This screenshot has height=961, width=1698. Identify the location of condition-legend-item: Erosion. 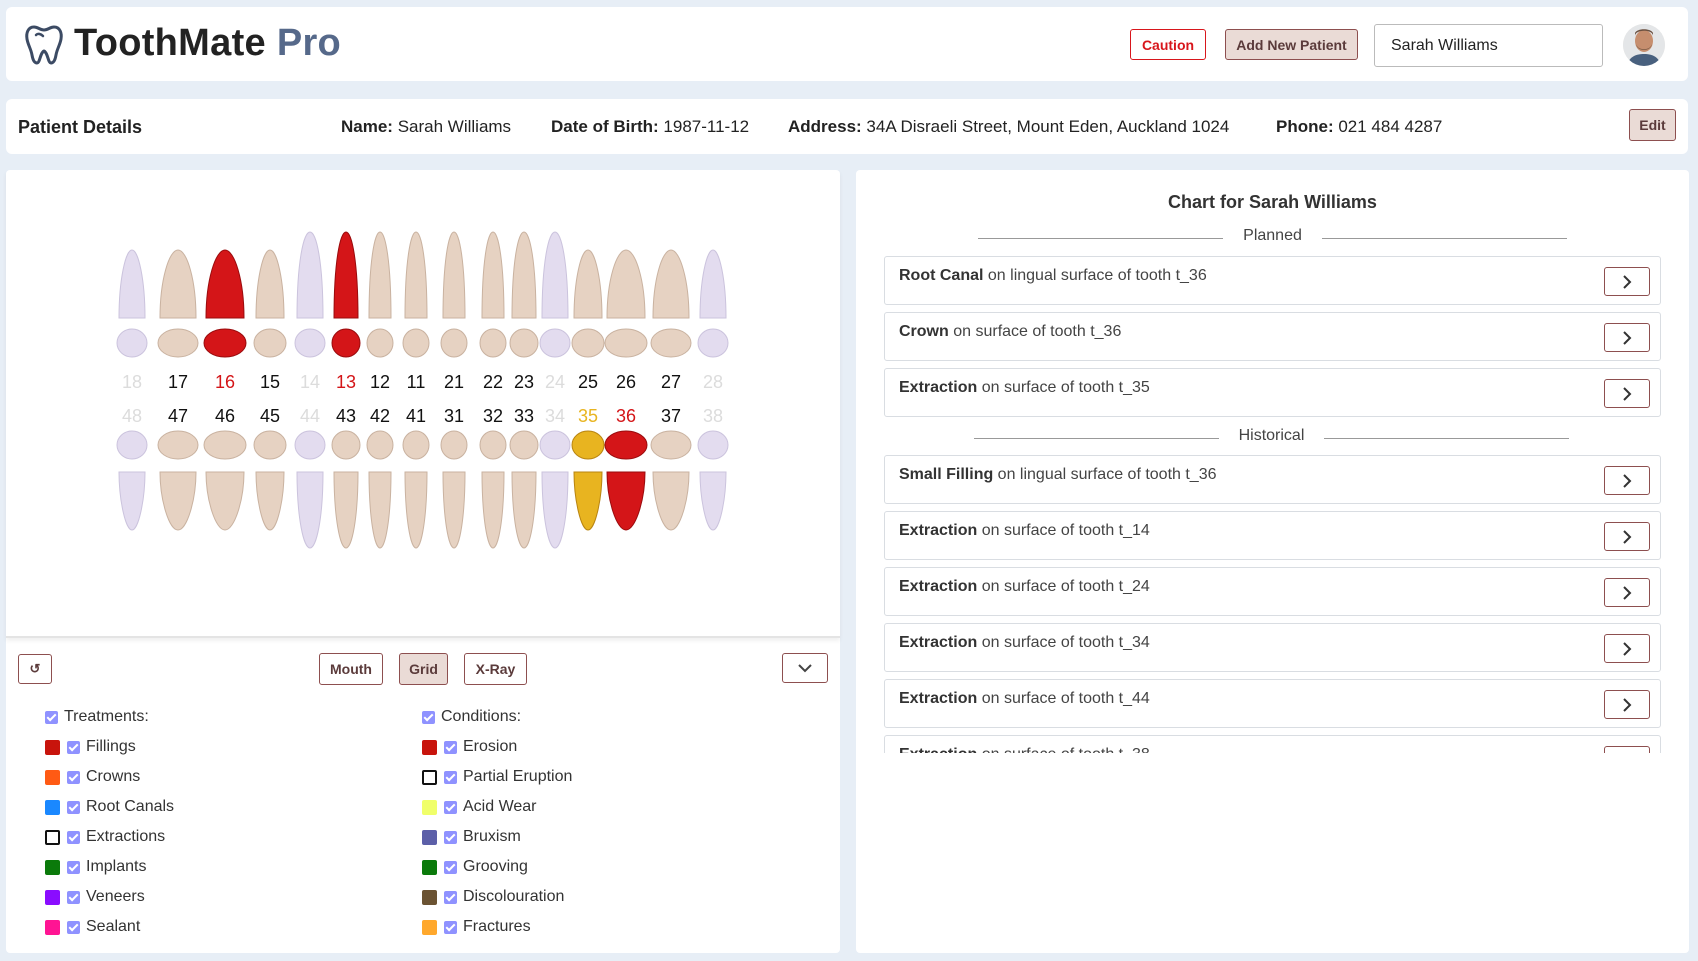
(469, 747).